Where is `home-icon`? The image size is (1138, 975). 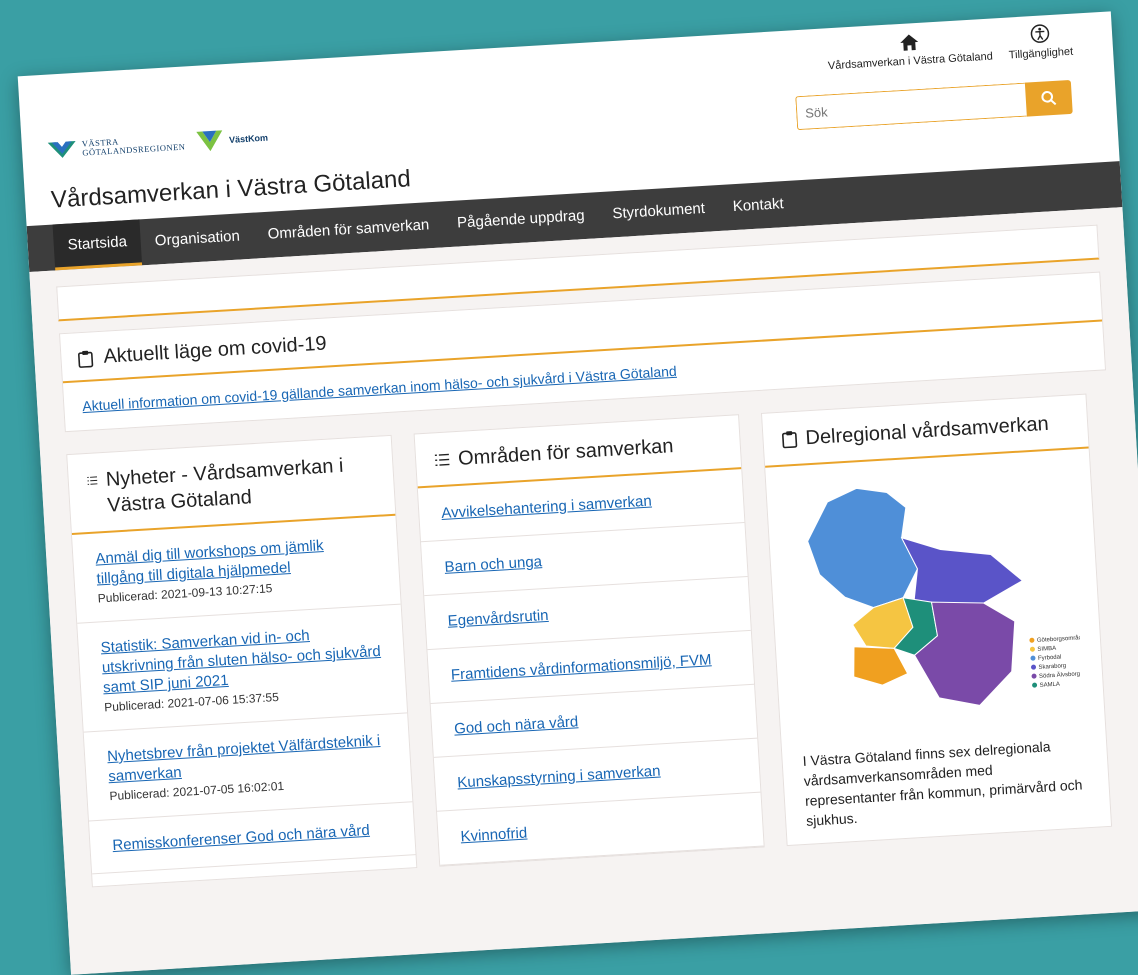
home-icon is located at coordinates (909, 42).